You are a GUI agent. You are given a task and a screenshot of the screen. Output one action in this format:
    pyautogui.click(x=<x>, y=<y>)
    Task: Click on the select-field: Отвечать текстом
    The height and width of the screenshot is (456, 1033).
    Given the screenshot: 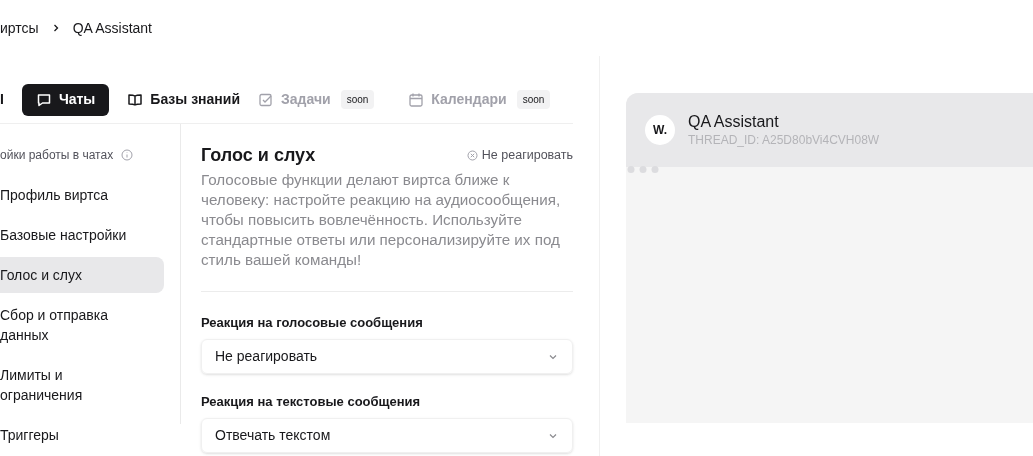 What is the action you would take?
    pyautogui.click(x=387, y=435)
    